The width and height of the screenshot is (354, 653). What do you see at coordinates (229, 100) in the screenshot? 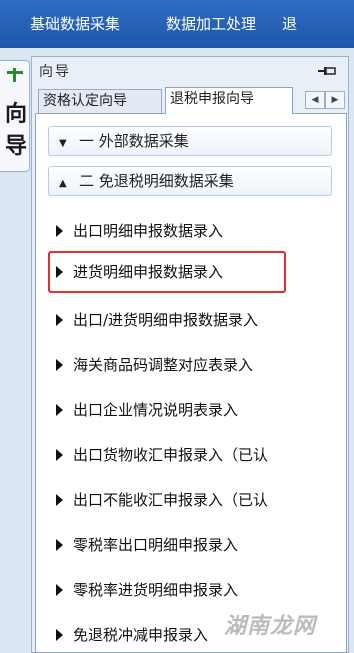
I see `tab-refund-declaration-guide: 退税申报向导` at bounding box center [229, 100].